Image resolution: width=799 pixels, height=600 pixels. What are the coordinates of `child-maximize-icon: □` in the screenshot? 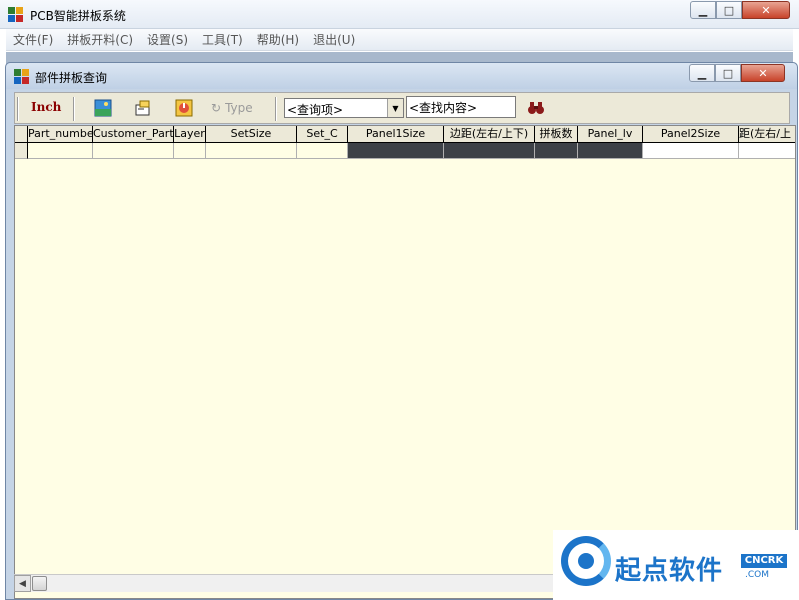 It's located at (728, 73).